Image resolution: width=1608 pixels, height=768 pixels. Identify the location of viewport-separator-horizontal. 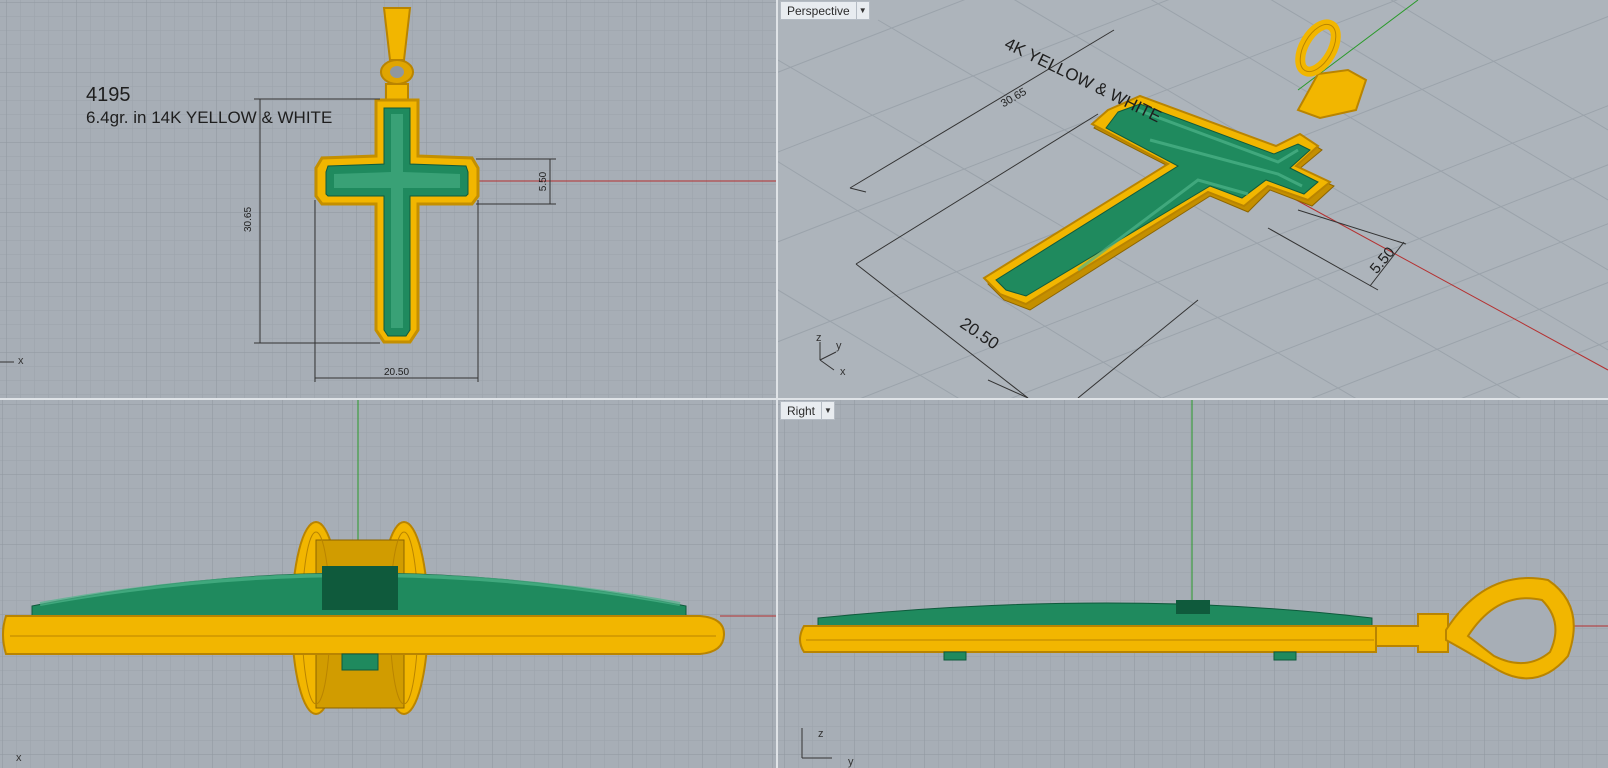
(804, 399).